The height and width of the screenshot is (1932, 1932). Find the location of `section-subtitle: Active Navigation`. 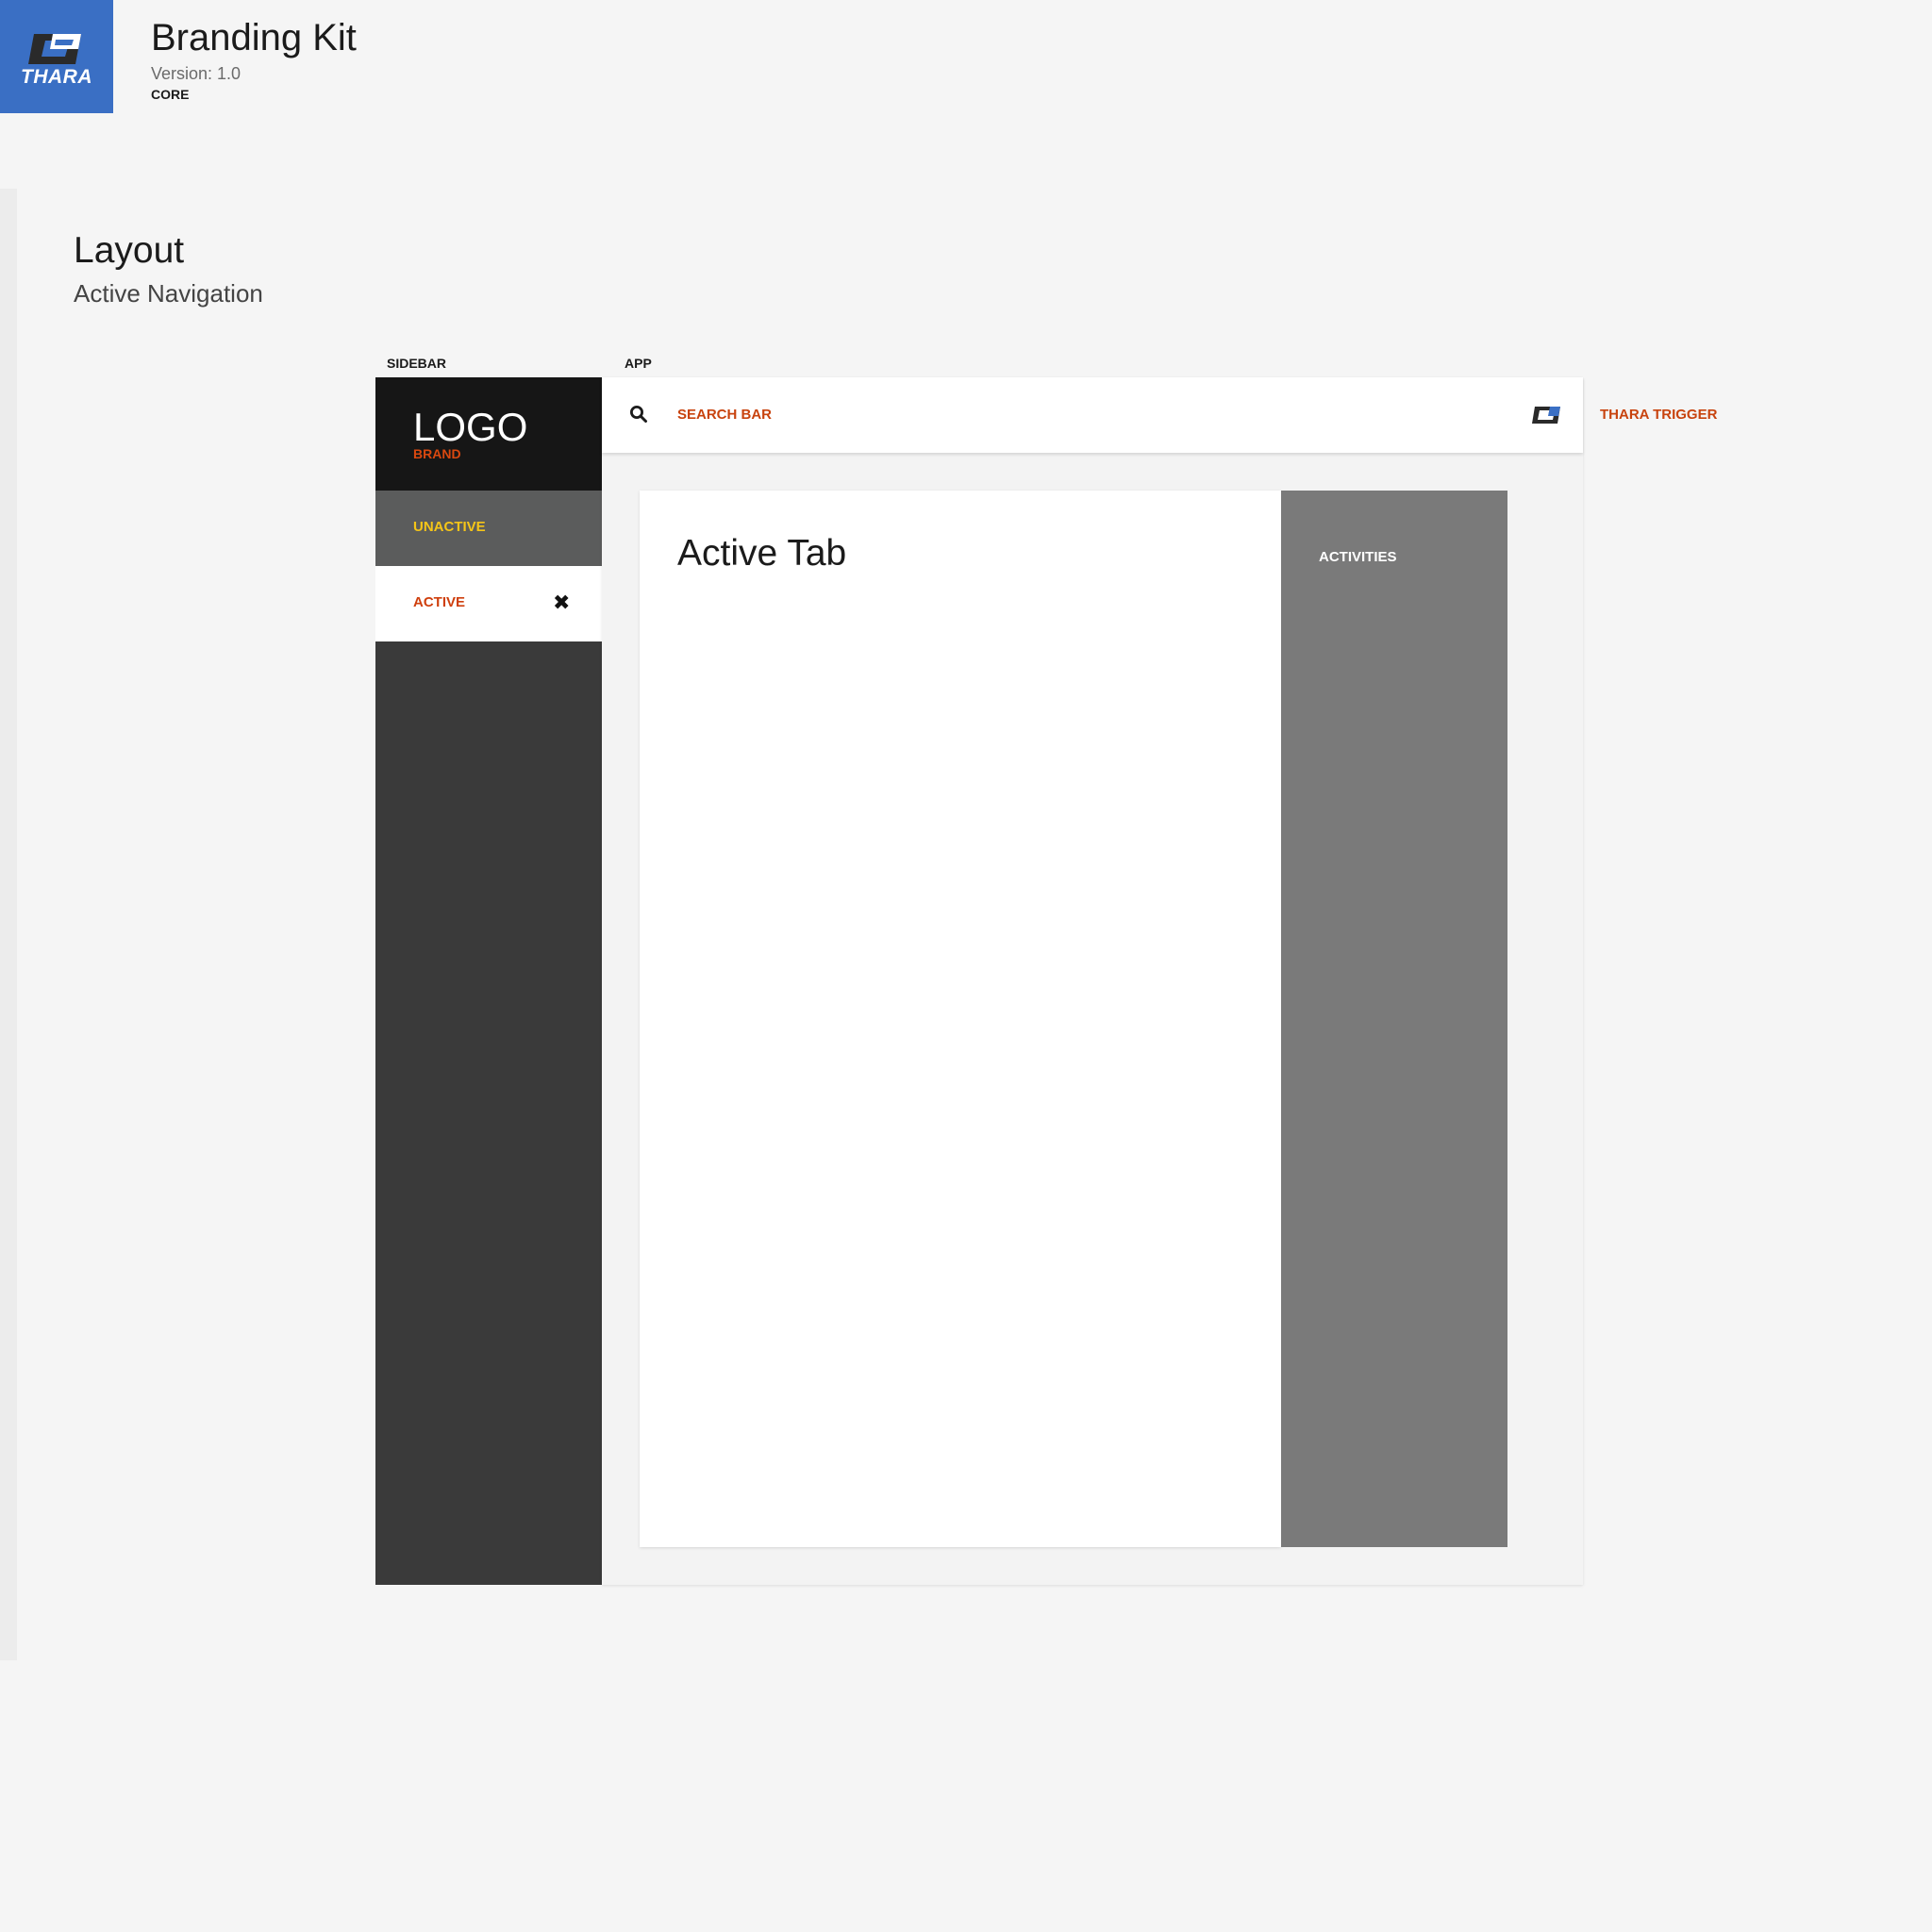

section-subtitle: Active Navigation is located at coordinates (168, 293).